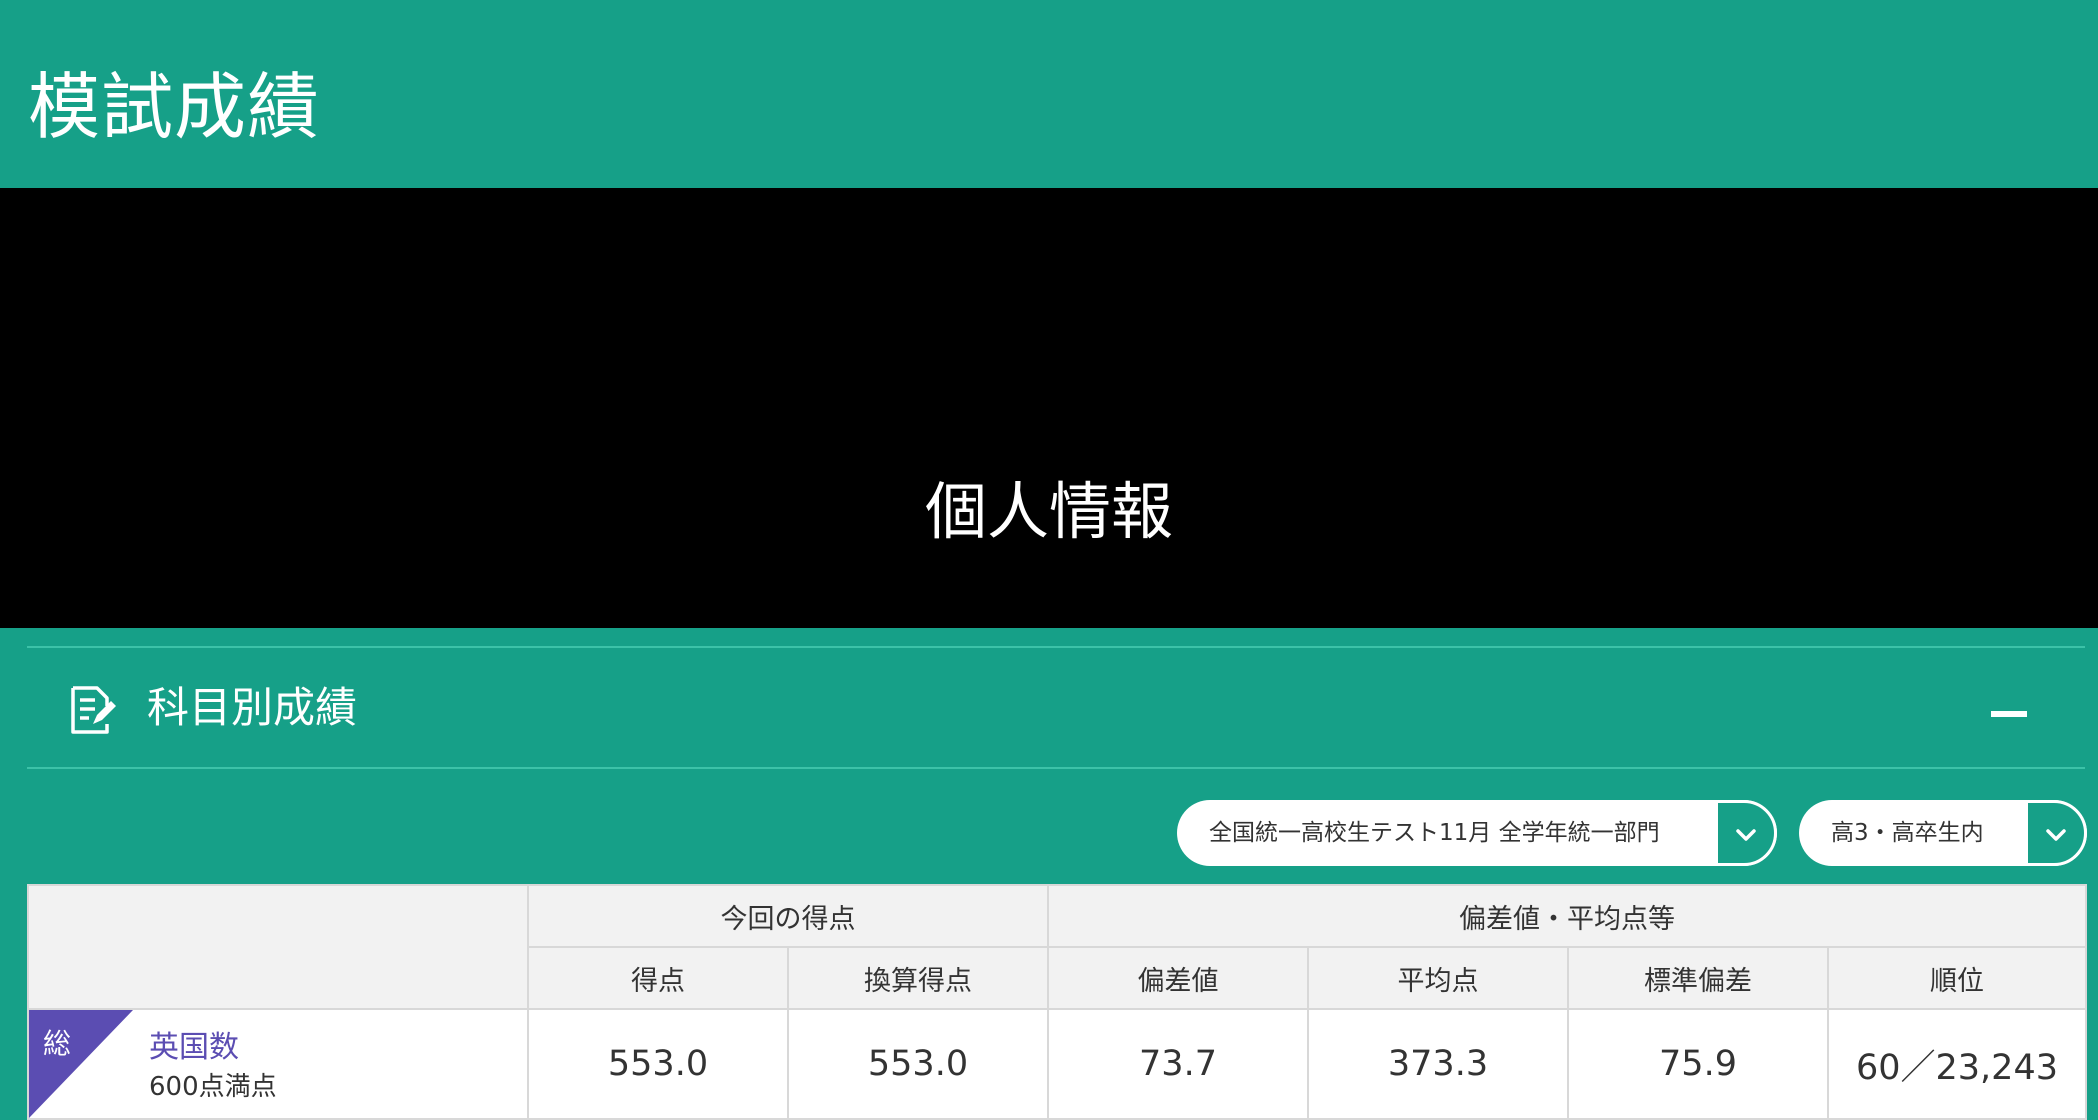 The height and width of the screenshot is (1120, 2098). What do you see at coordinates (1438, 1064) in the screenshot?
I see `average-cell: 373.3` at bounding box center [1438, 1064].